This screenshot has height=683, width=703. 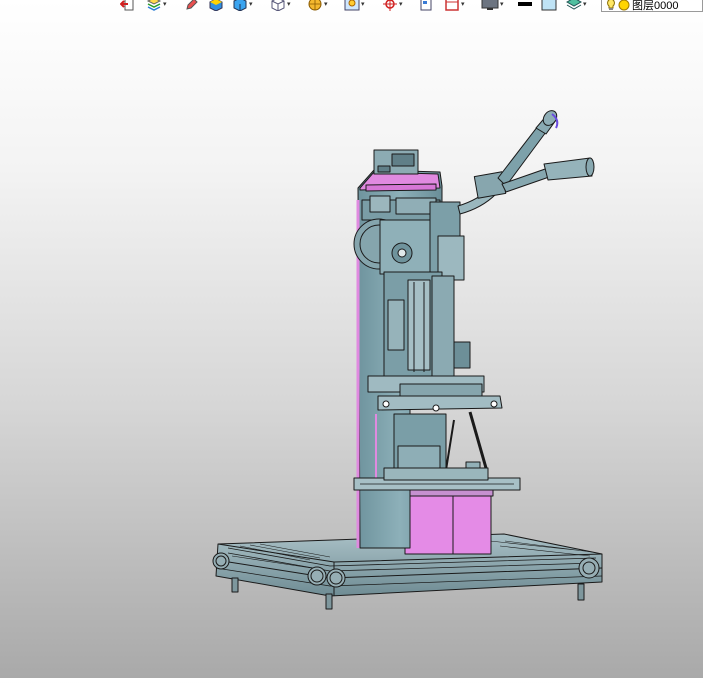 What do you see at coordinates (576, 6) in the screenshot?
I see `layers-icon: ▾` at bounding box center [576, 6].